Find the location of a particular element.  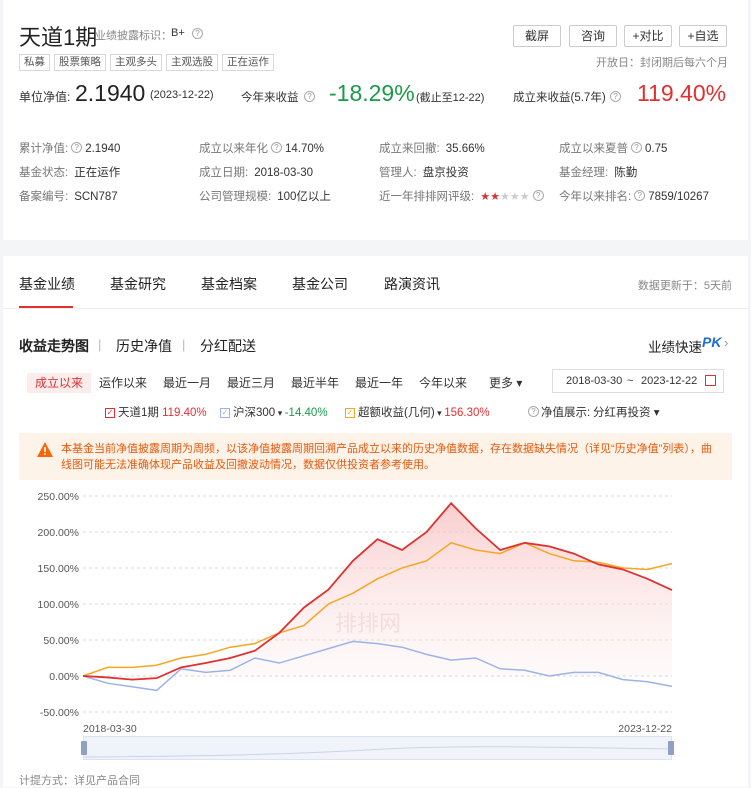

info-item: 备案编号: SCN787 is located at coordinates (68, 196).